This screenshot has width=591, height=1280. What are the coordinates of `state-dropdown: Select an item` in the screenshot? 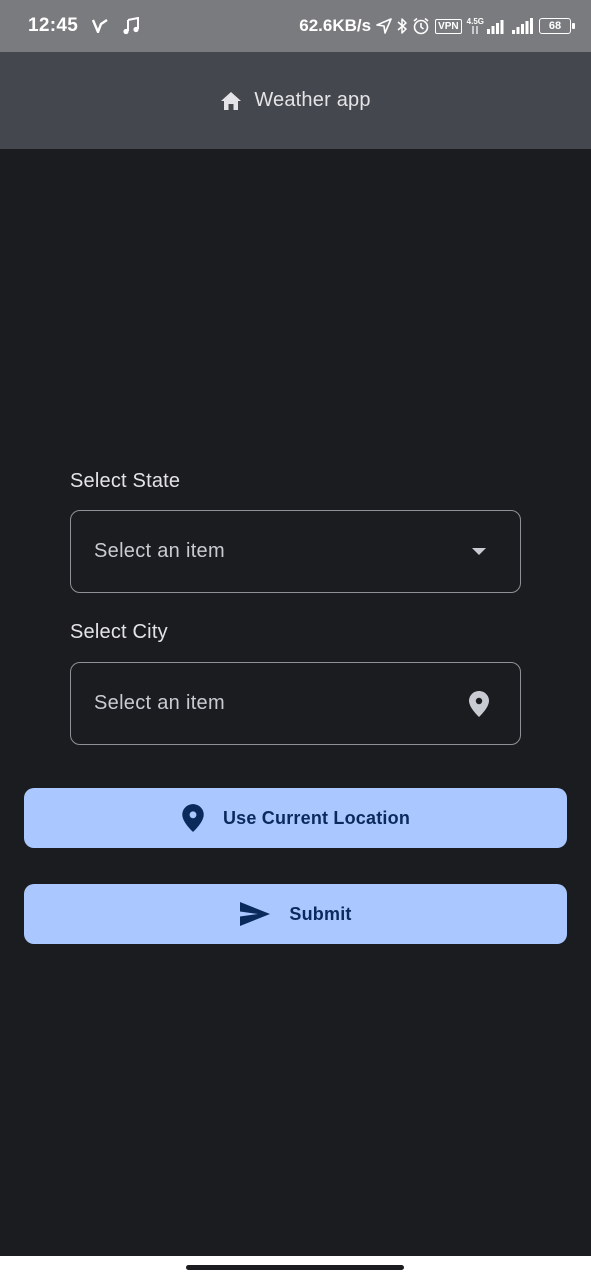 It's located at (295, 551).